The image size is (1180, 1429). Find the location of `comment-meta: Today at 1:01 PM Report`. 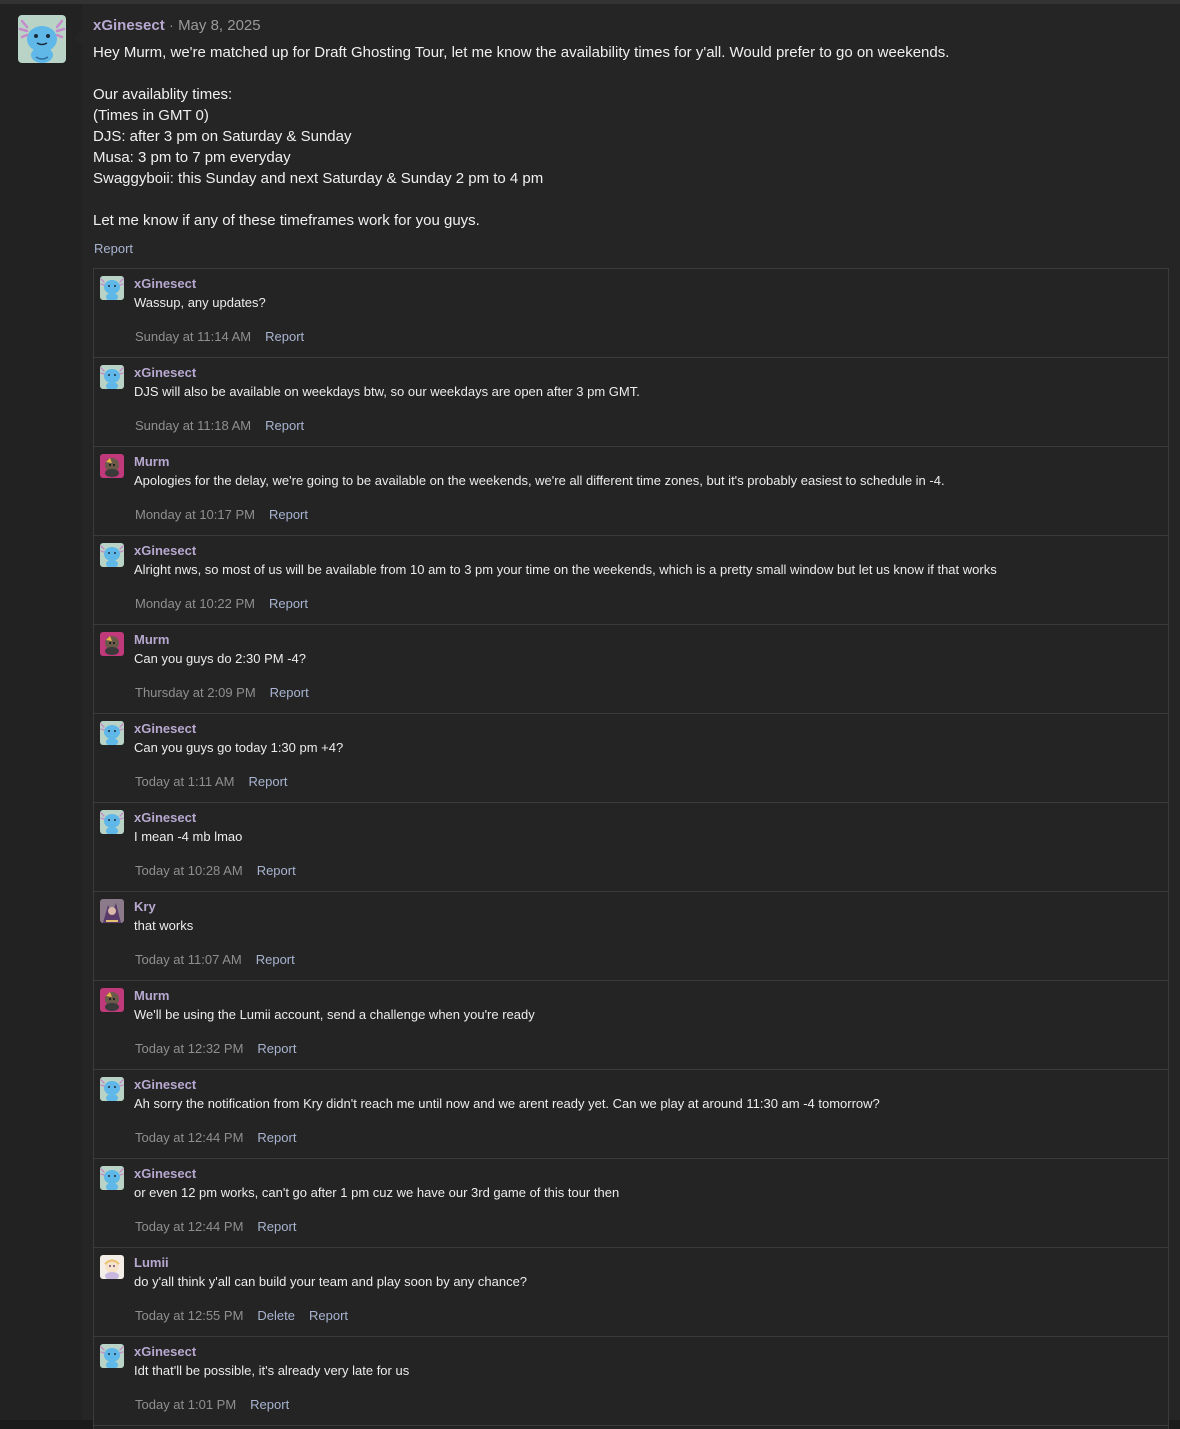

comment-meta: Today at 1:01 PM Report is located at coordinates (219, 1405).